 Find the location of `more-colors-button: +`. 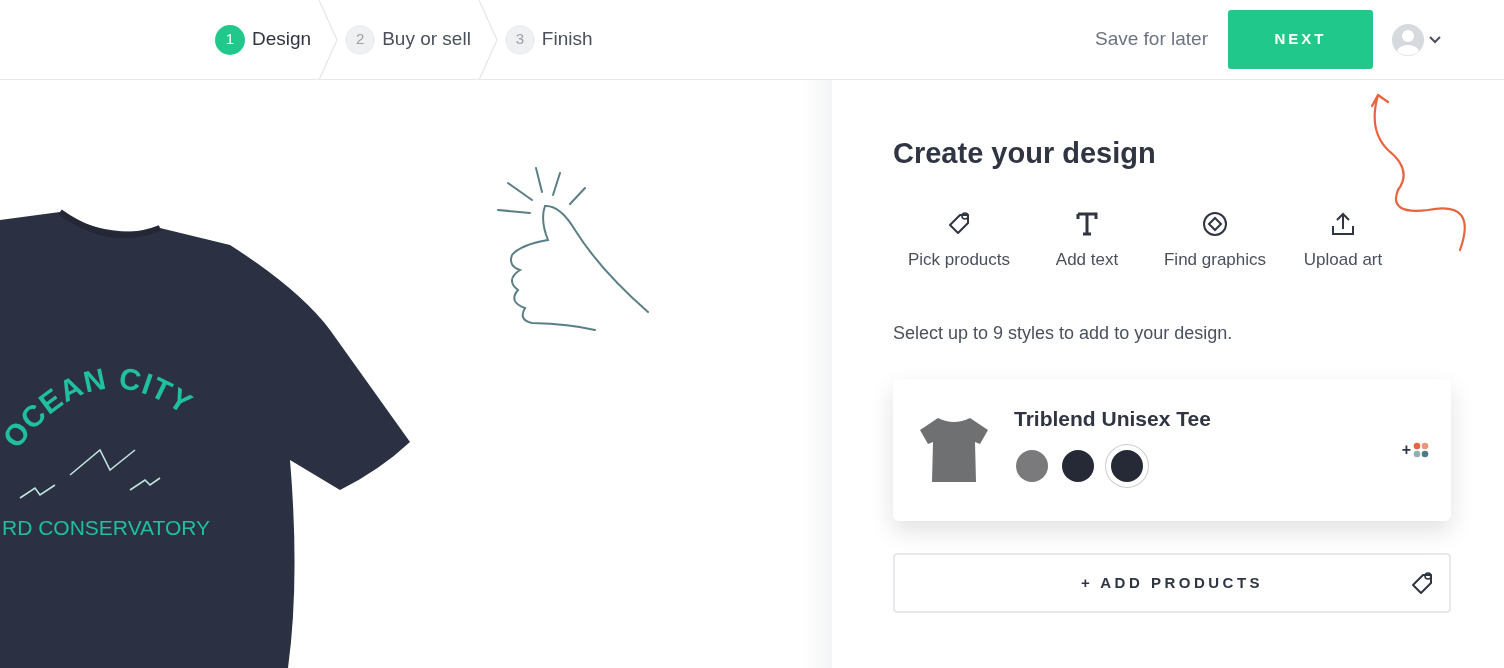

more-colors-button: + is located at coordinates (1415, 450).